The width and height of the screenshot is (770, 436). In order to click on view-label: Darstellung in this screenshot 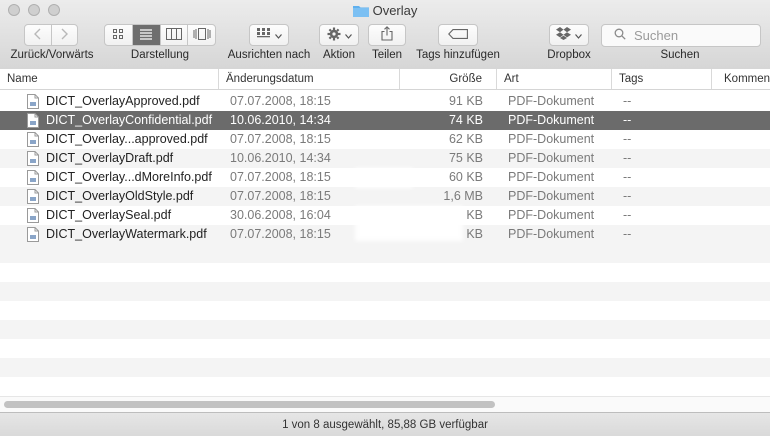, I will do `click(160, 55)`.